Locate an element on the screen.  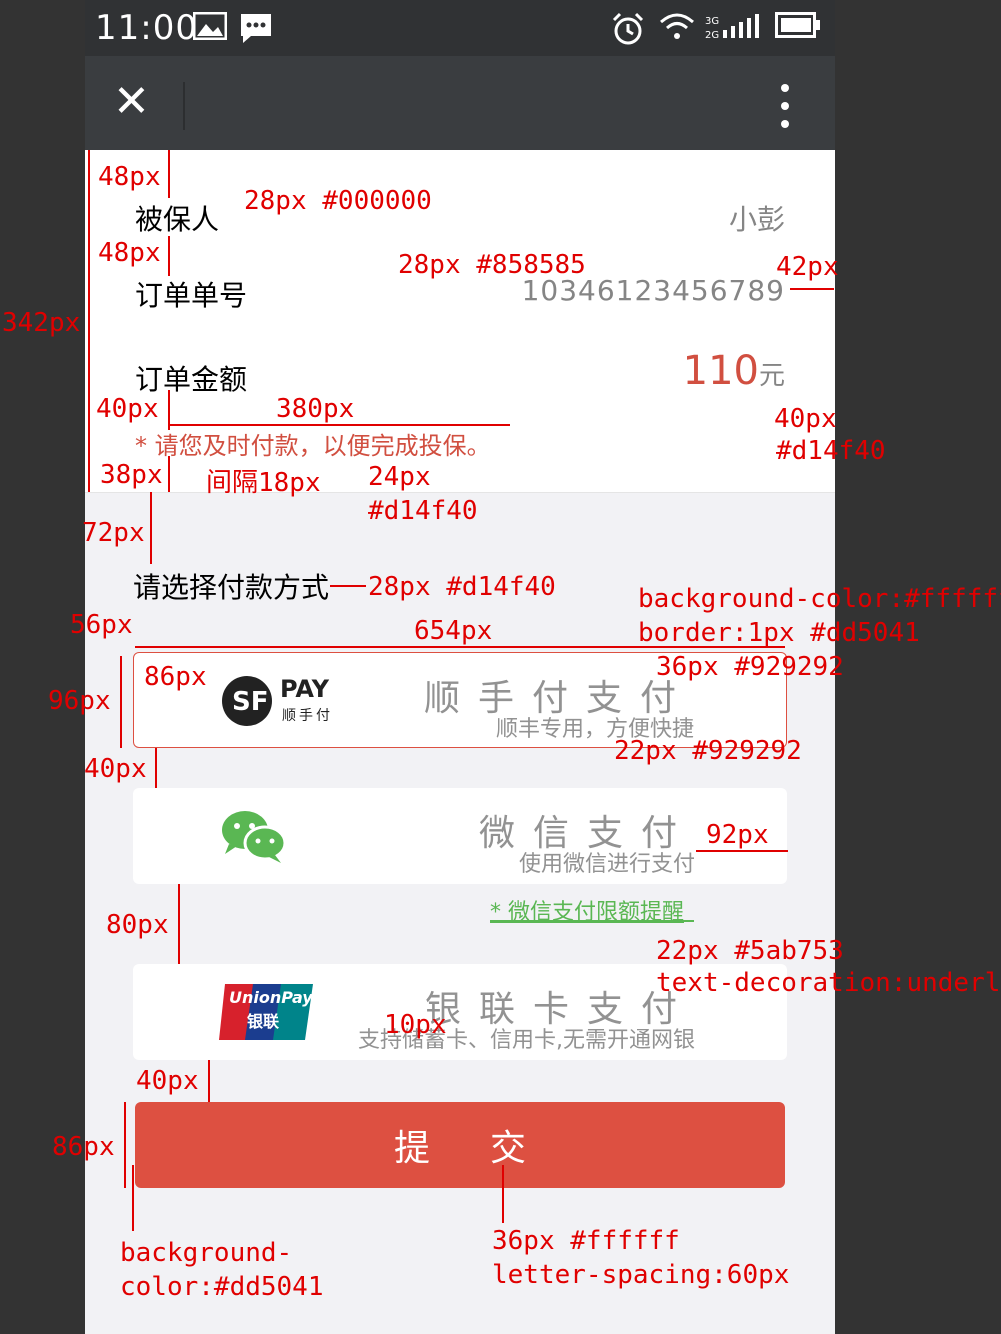
ann-d14f40-1: #d14f40 is located at coordinates (831, 451).